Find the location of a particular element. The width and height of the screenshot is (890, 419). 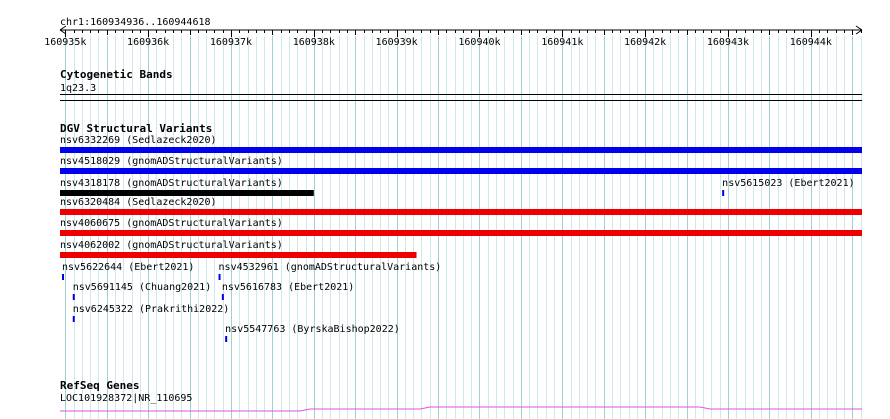

dgv-feature: nsv4060675 (gnomADStructuralVariants) is located at coordinates (461, 227).